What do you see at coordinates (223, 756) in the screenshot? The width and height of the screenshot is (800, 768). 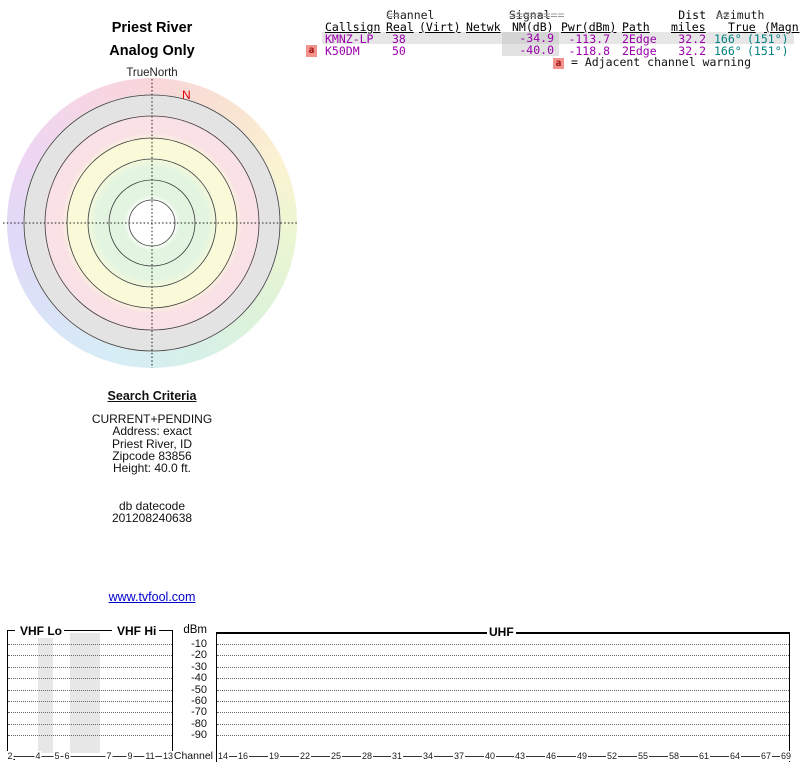 I see `uhf-channel-tick-label: 14` at bounding box center [223, 756].